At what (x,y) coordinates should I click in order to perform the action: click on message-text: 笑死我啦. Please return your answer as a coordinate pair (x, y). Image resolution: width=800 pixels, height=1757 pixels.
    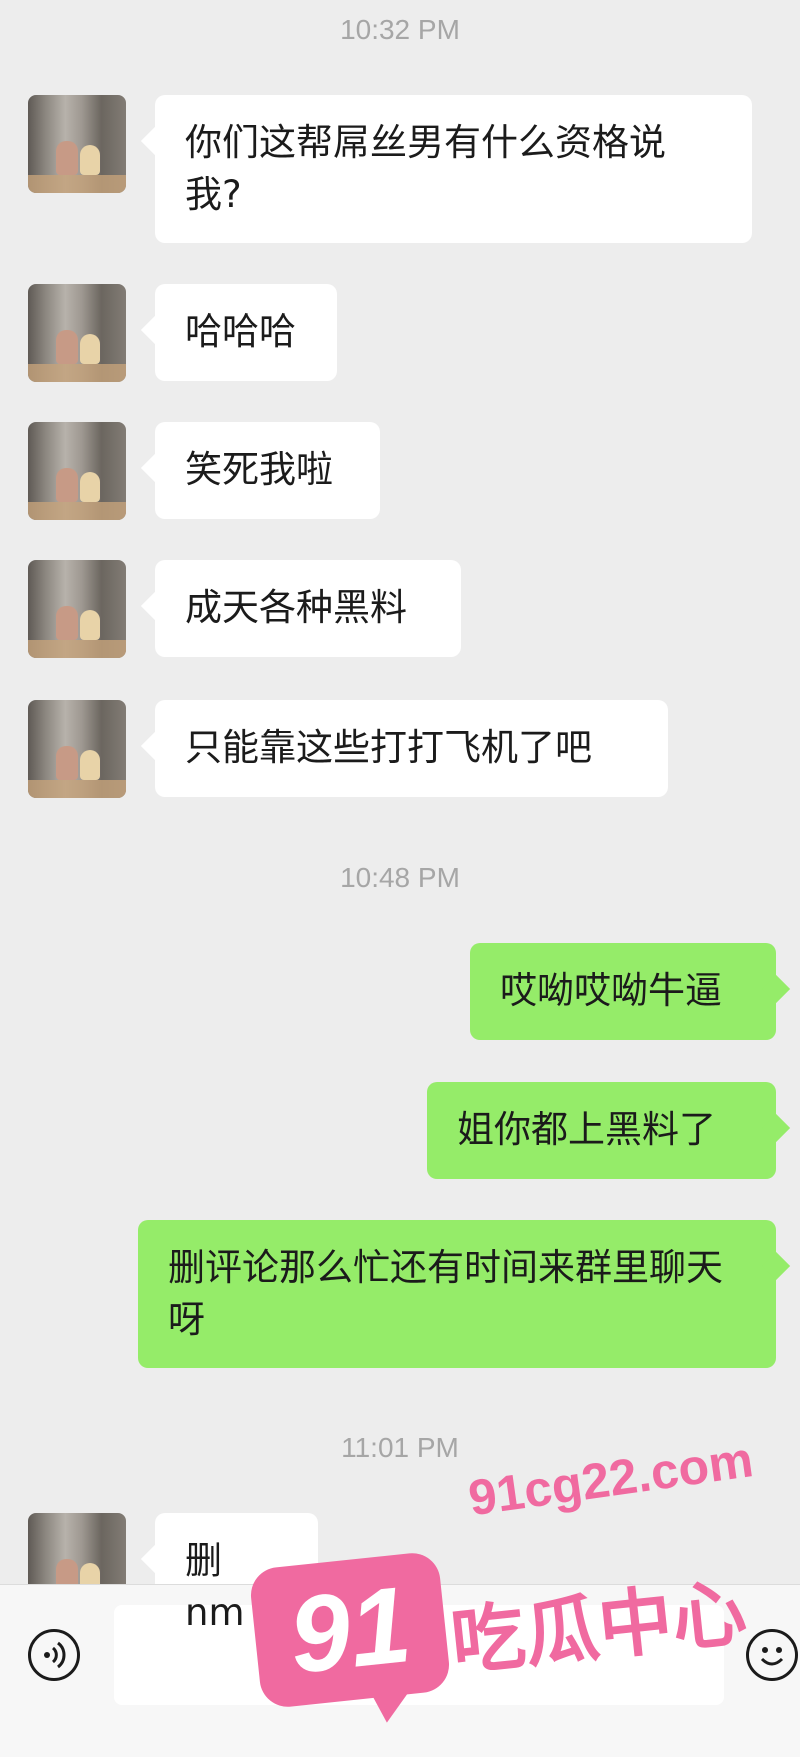
    Looking at the image, I should click on (259, 469).